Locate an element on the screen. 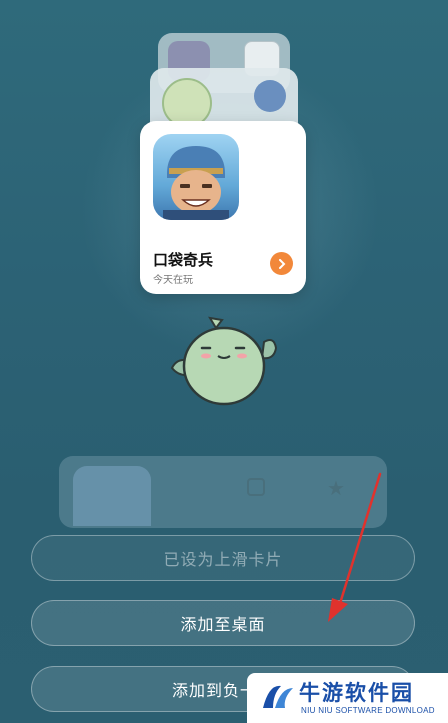  open-game-button is located at coordinates (281, 263).